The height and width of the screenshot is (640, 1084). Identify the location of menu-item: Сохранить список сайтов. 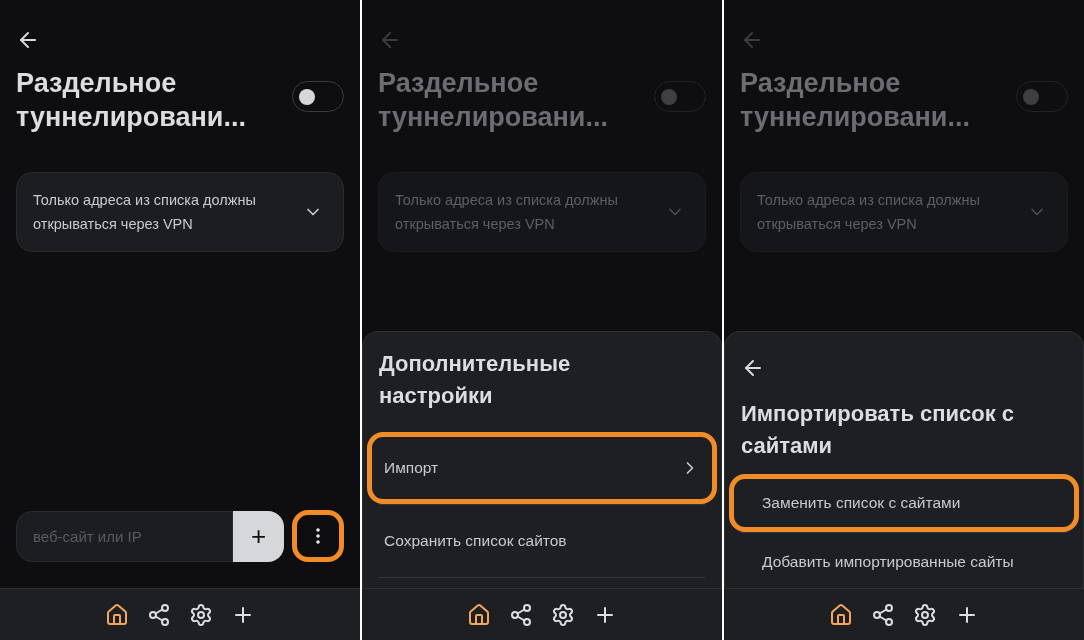
(542, 541).